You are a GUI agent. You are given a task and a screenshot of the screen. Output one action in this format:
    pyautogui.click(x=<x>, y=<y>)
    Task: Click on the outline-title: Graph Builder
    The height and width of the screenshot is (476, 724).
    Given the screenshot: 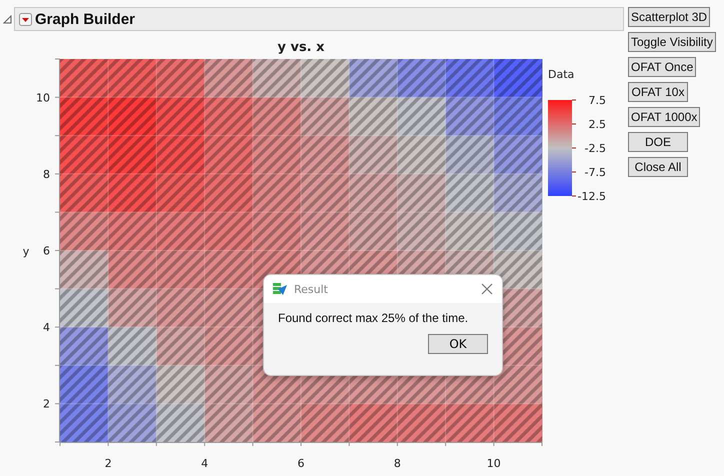 What is the action you would take?
    pyautogui.click(x=85, y=19)
    